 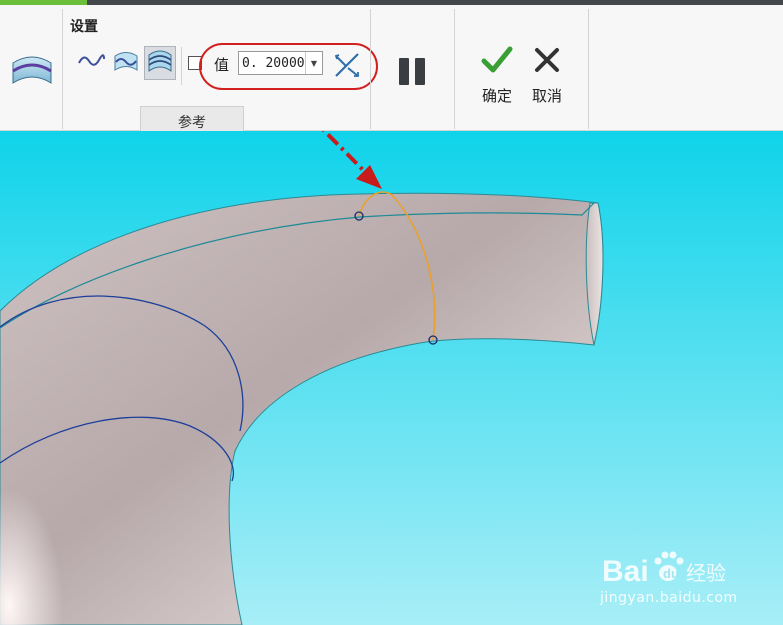 I want to click on surface-button, so click(x=160, y=63).